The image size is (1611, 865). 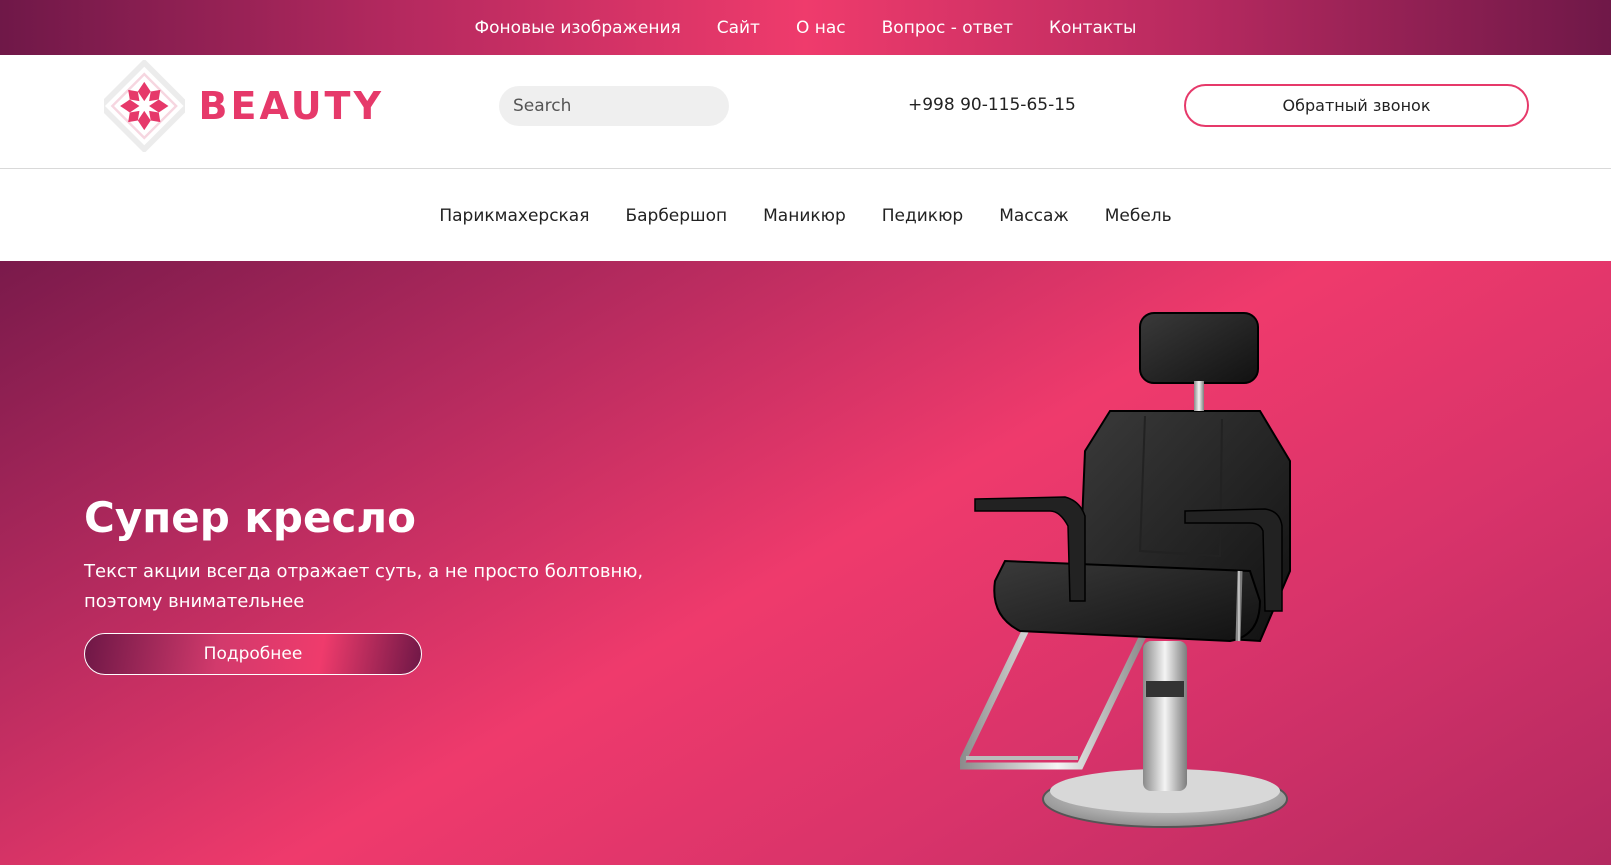 I want to click on site-header: BEAUTY +998 90-115-65-15 Обратный звонок, so click(x=805, y=112).